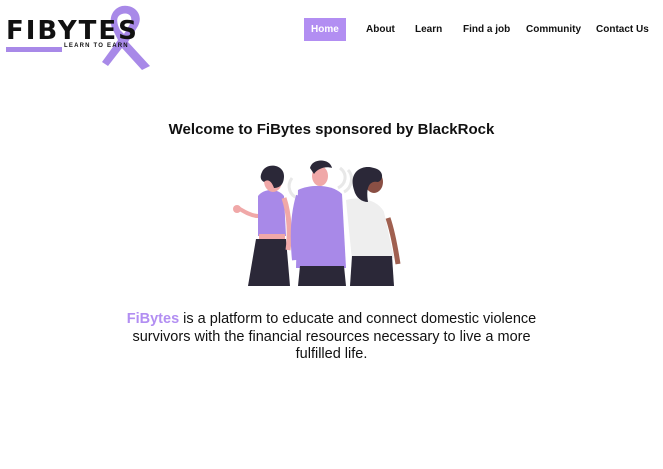 This screenshot has width=663, height=469. I want to click on nav-learn: Learn, so click(428, 29).